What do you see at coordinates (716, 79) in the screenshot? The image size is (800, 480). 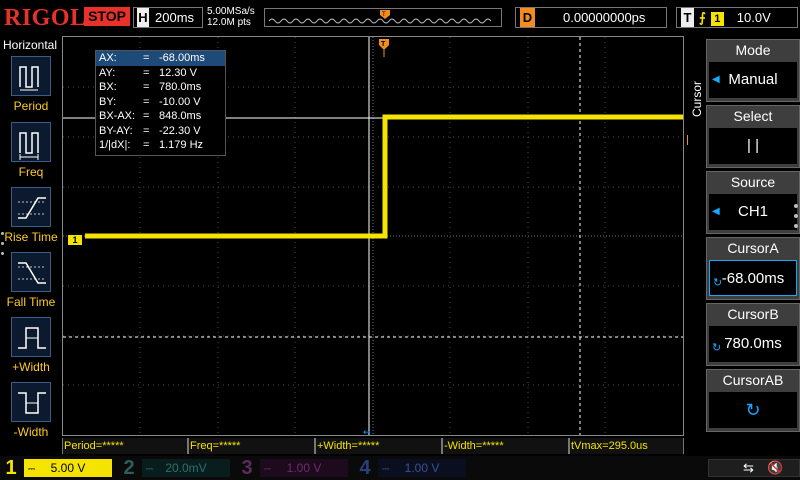 I see `mode-arrow-icon: ◀` at bounding box center [716, 79].